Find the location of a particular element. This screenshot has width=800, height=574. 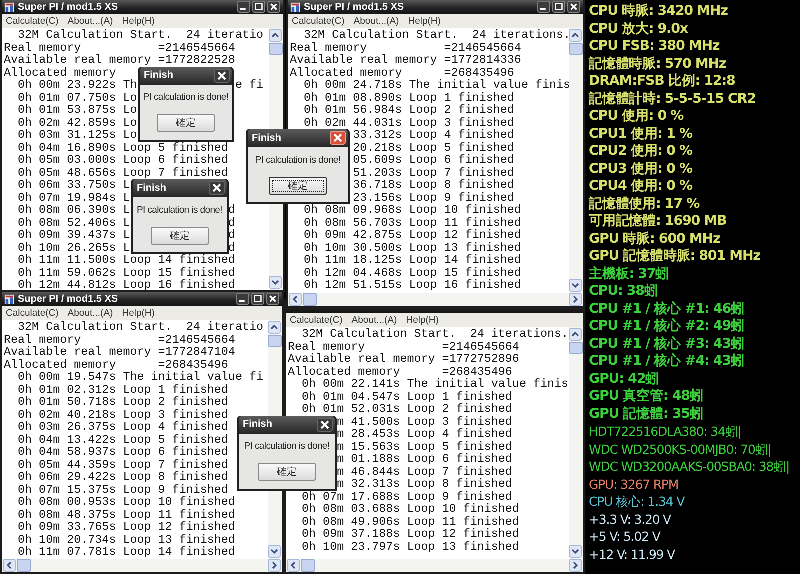

console-line: 0h 01m 04.547s Loop 1 finished is located at coordinates (407, 396).